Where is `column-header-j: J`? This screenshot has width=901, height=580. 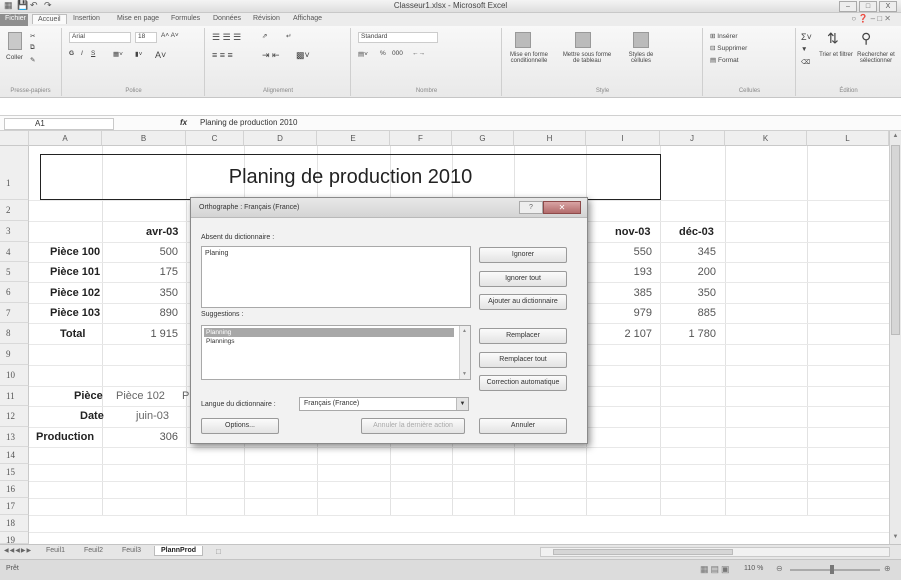 column-header-j: J is located at coordinates (692, 138).